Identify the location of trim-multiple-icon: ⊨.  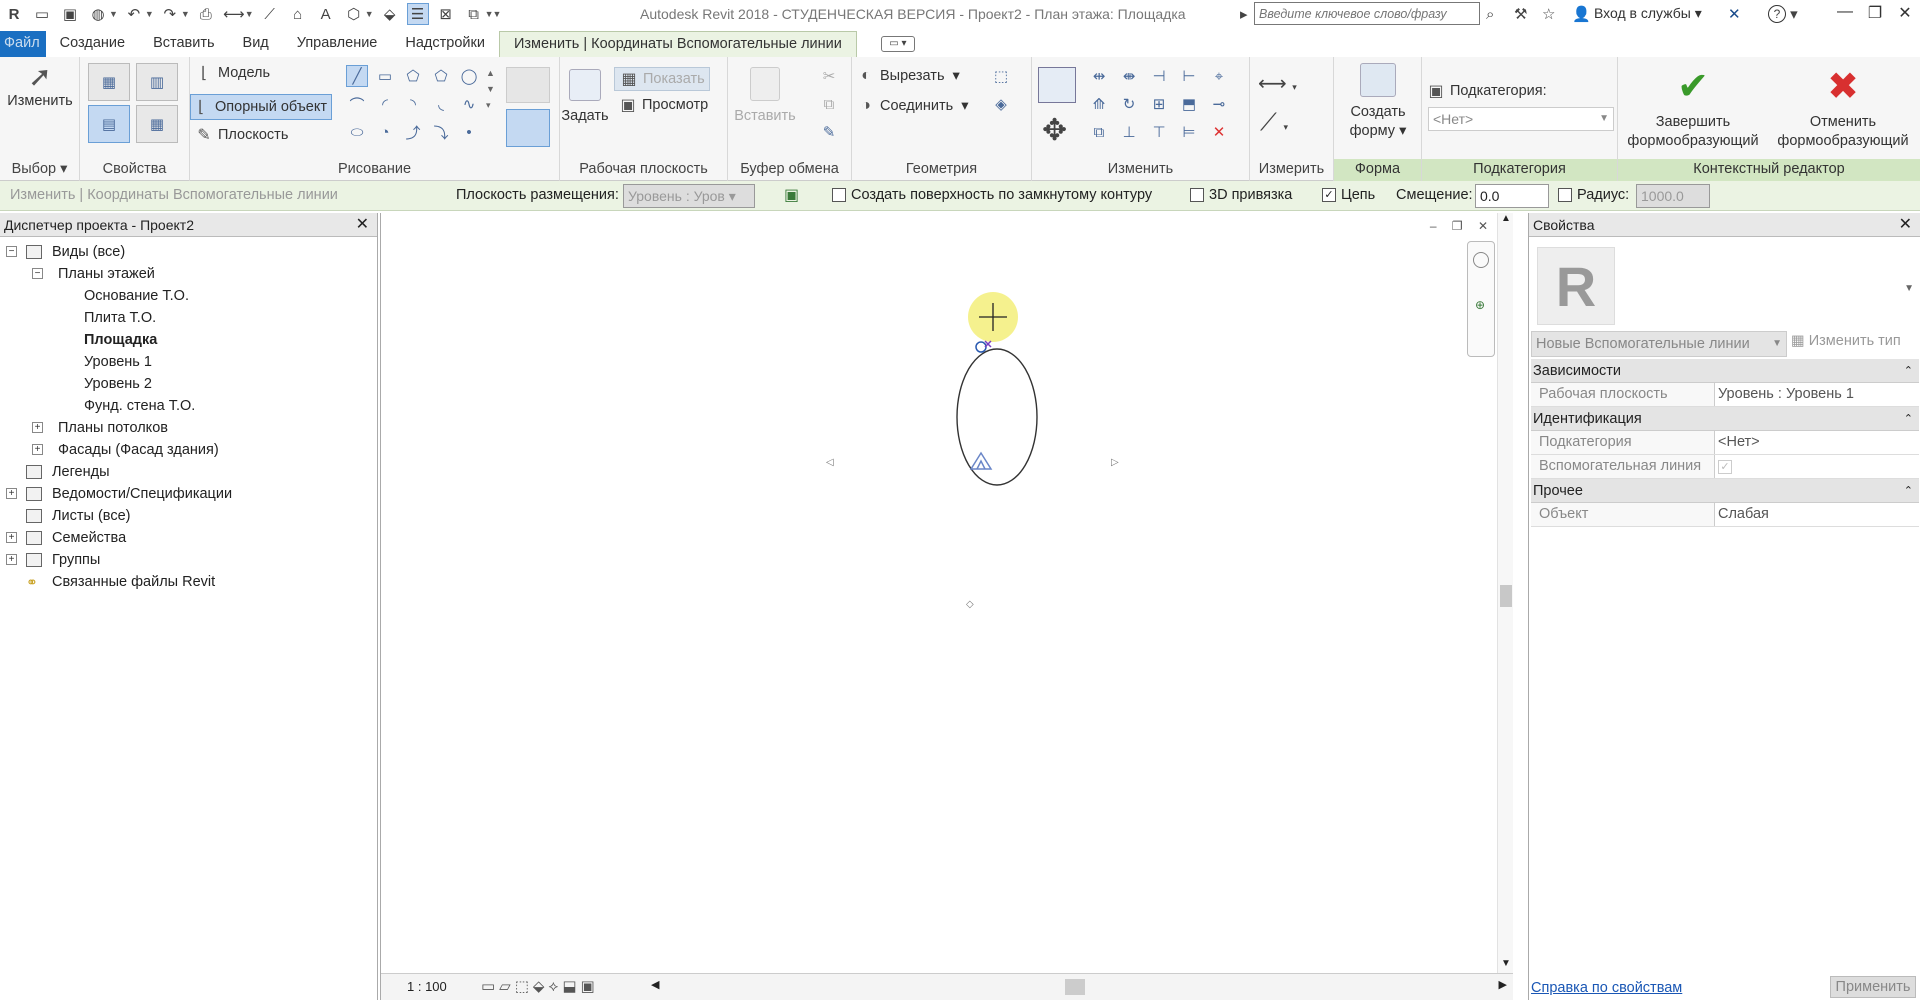
(1189, 132).